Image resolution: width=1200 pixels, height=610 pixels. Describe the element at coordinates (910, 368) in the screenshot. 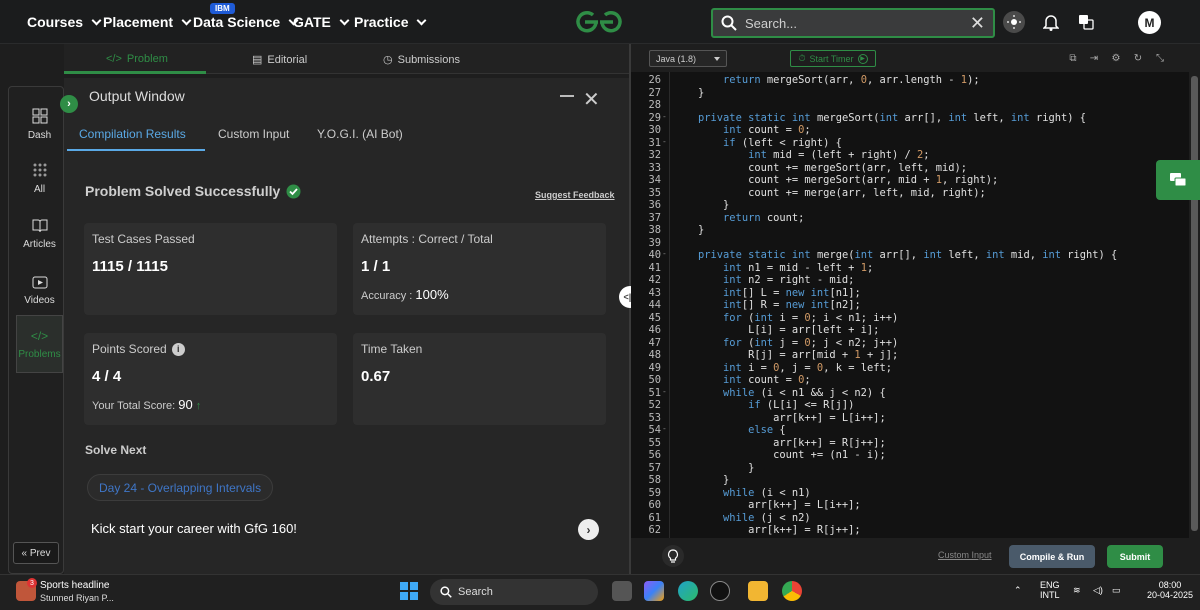

I see `code-line: 49 int i = 0, j = 0, k = left;` at that location.